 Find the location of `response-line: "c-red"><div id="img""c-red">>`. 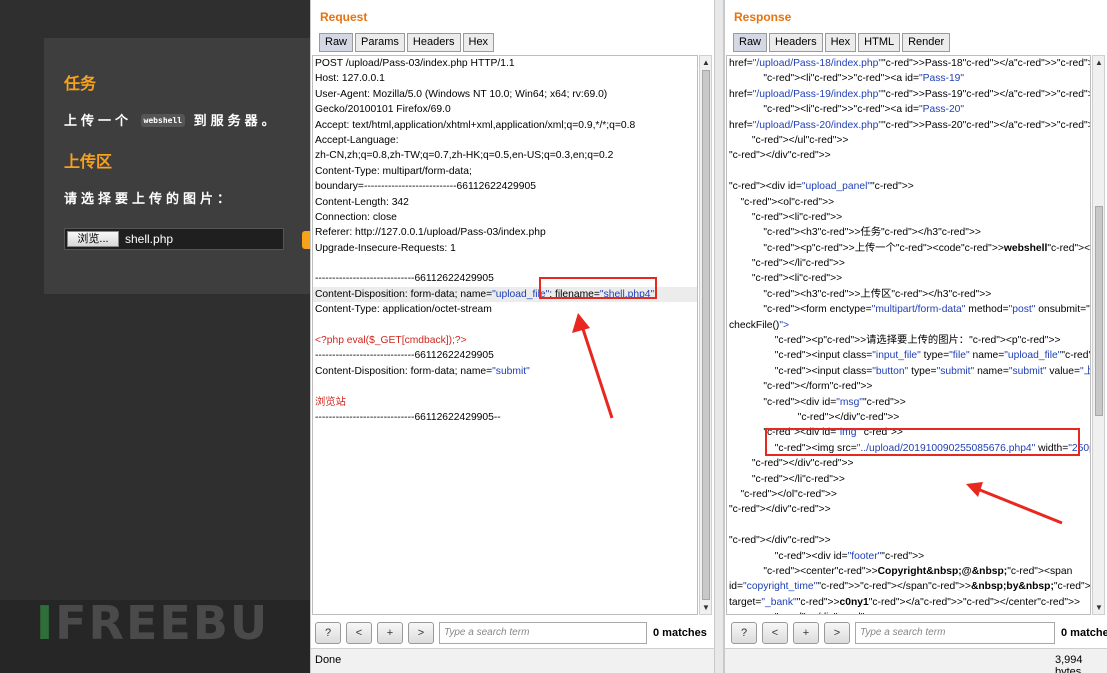

response-line: "c-red"><div id="img""c-red">> is located at coordinates (833, 433).